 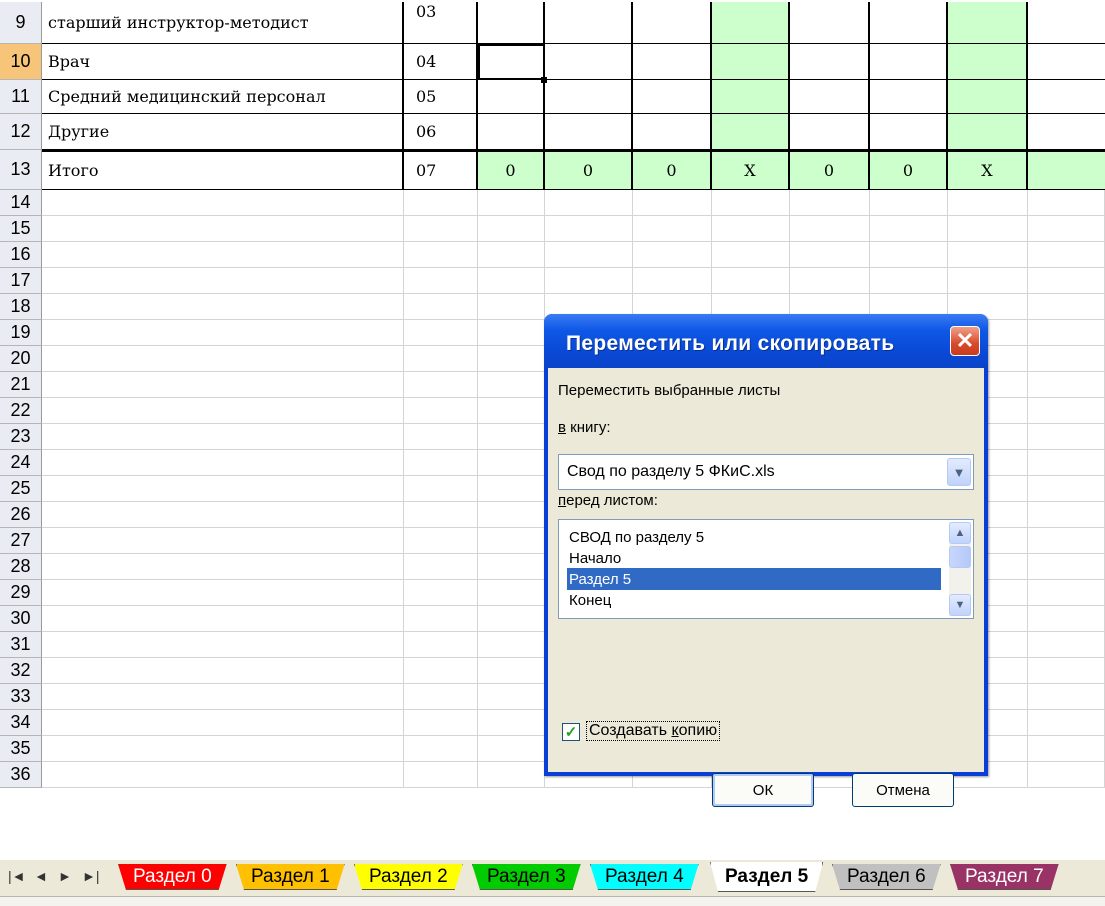 I want to click on table-cell-name: Врач, so click(x=223, y=62).